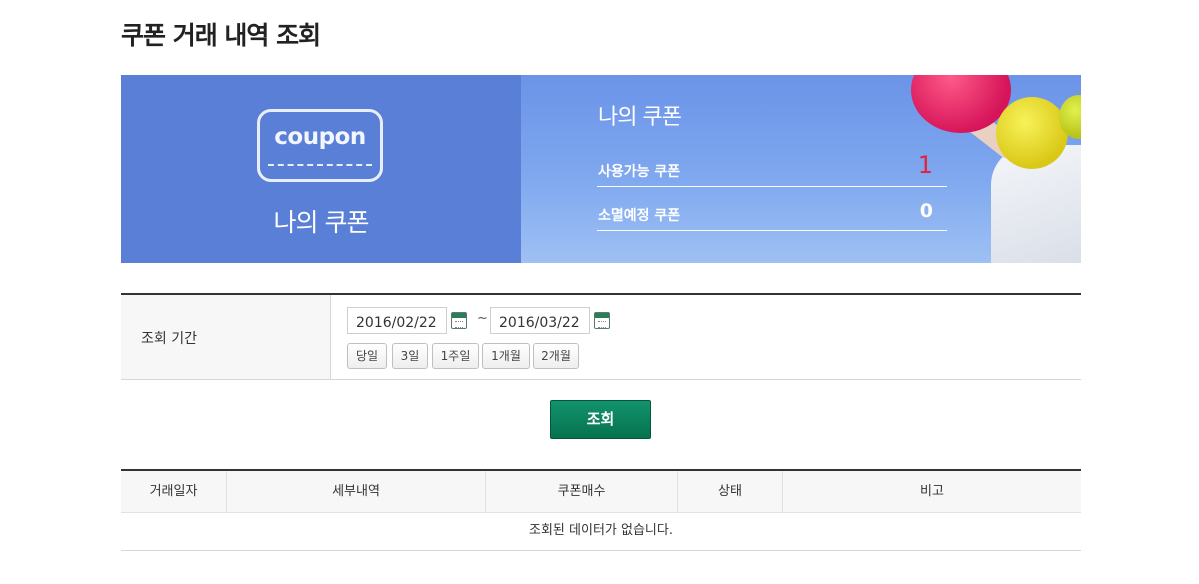 The image size is (1199, 584). Describe the element at coordinates (639, 172) in the screenshot. I see `available-coupon-label: 사용가능 쿠폰` at that location.